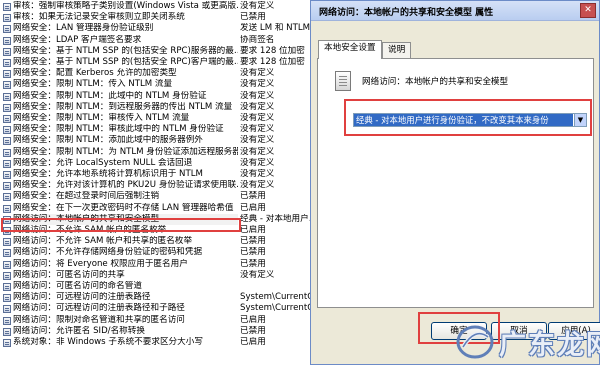  Describe the element at coordinates (588, 10) in the screenshot. I see `close-icon: ✕` at that location.